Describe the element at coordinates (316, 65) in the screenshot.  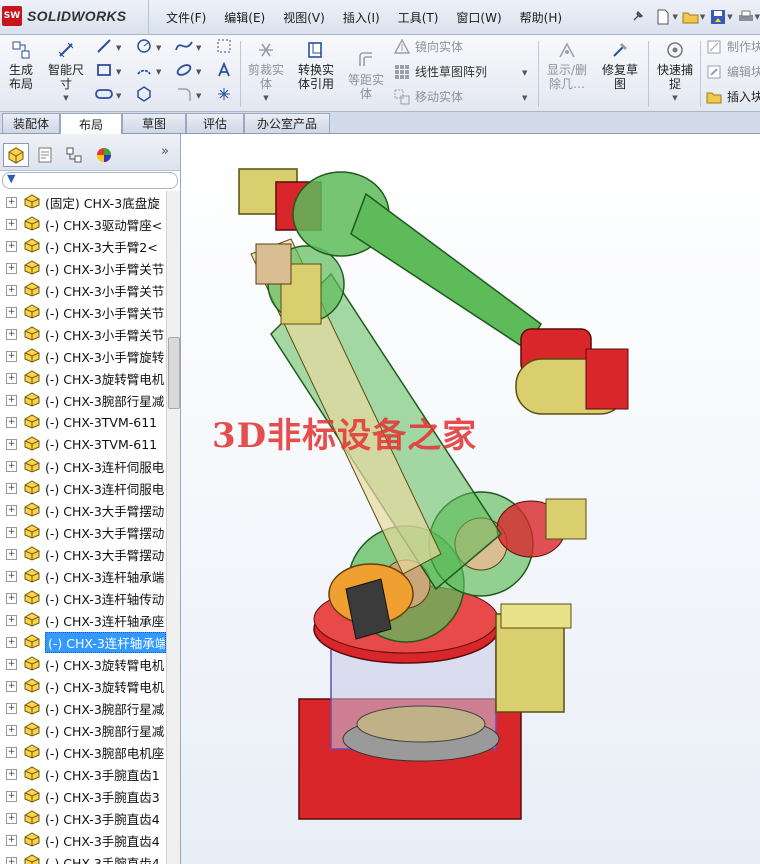
I see `convert-entities-button: 转换实 体引用` at that location.